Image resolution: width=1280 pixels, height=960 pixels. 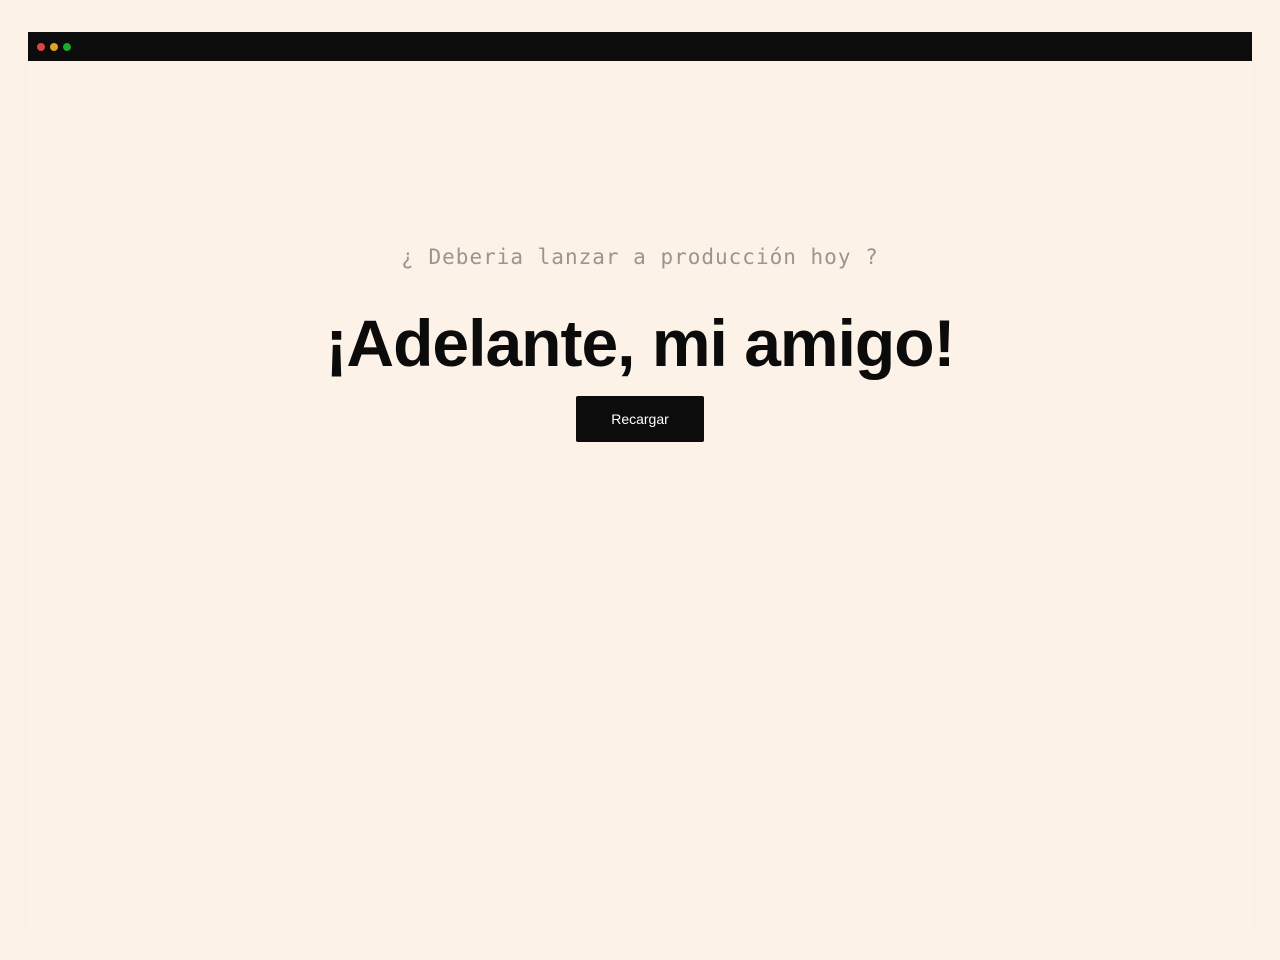 I want to click on answer-heading: ¡Adelante, mi amigo!, so click(x=640, y=343).